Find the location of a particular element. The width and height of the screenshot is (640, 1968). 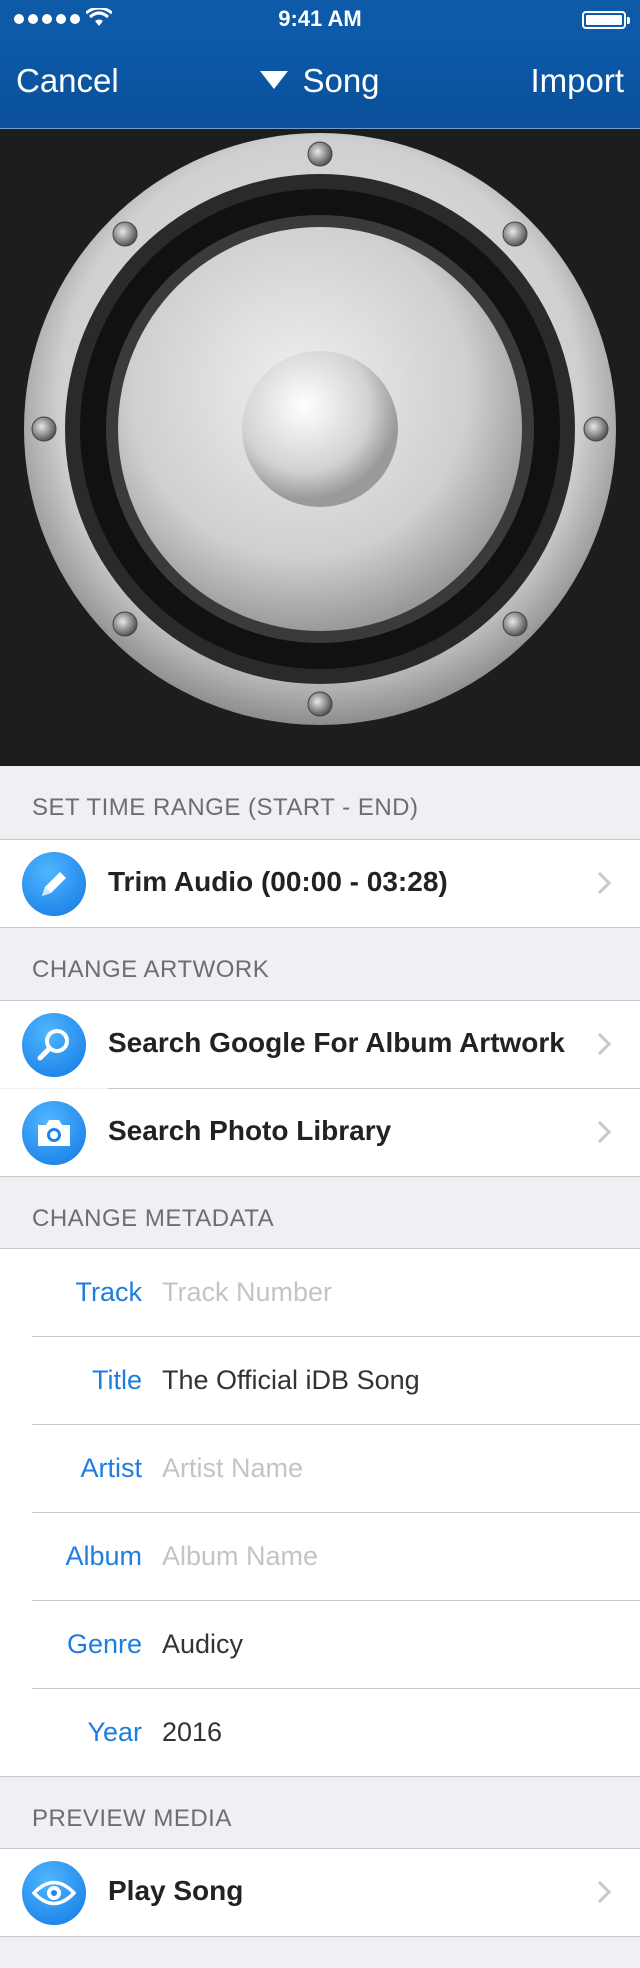

metadata-row-album: Album Album Name is located at coordinates (320, 1557).